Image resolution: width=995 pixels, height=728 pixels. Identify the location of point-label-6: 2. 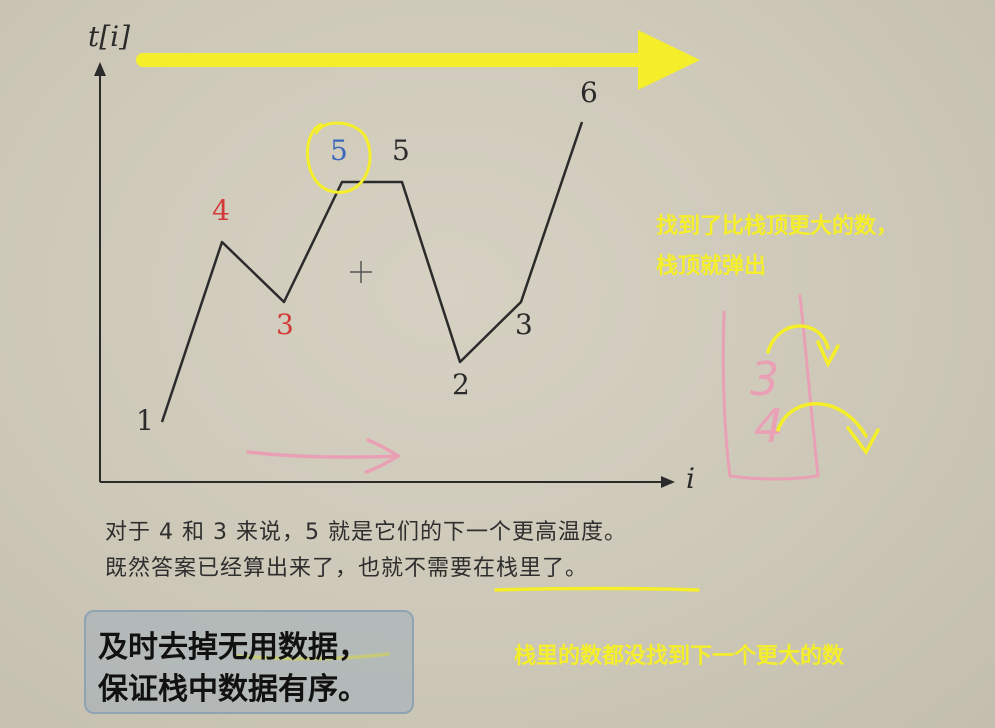
(461, 384).